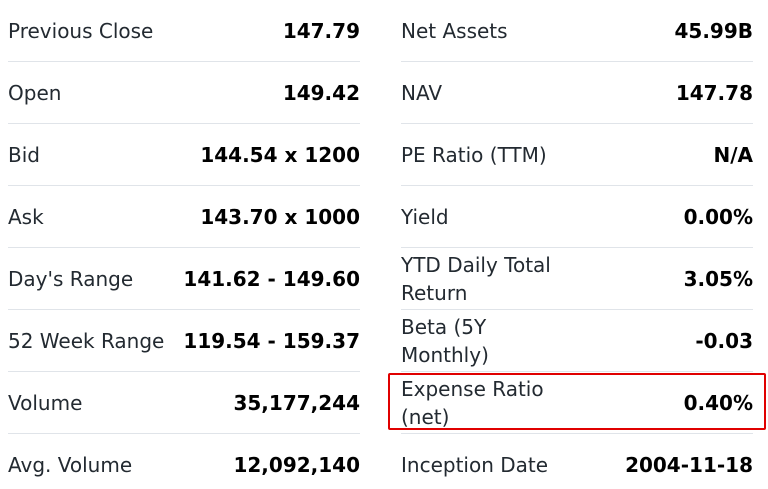  Describe the element at coordinates (184, 461) in the screenshot. I see `row-avg-volume: Avg. Volume 12,092,140` at that location.